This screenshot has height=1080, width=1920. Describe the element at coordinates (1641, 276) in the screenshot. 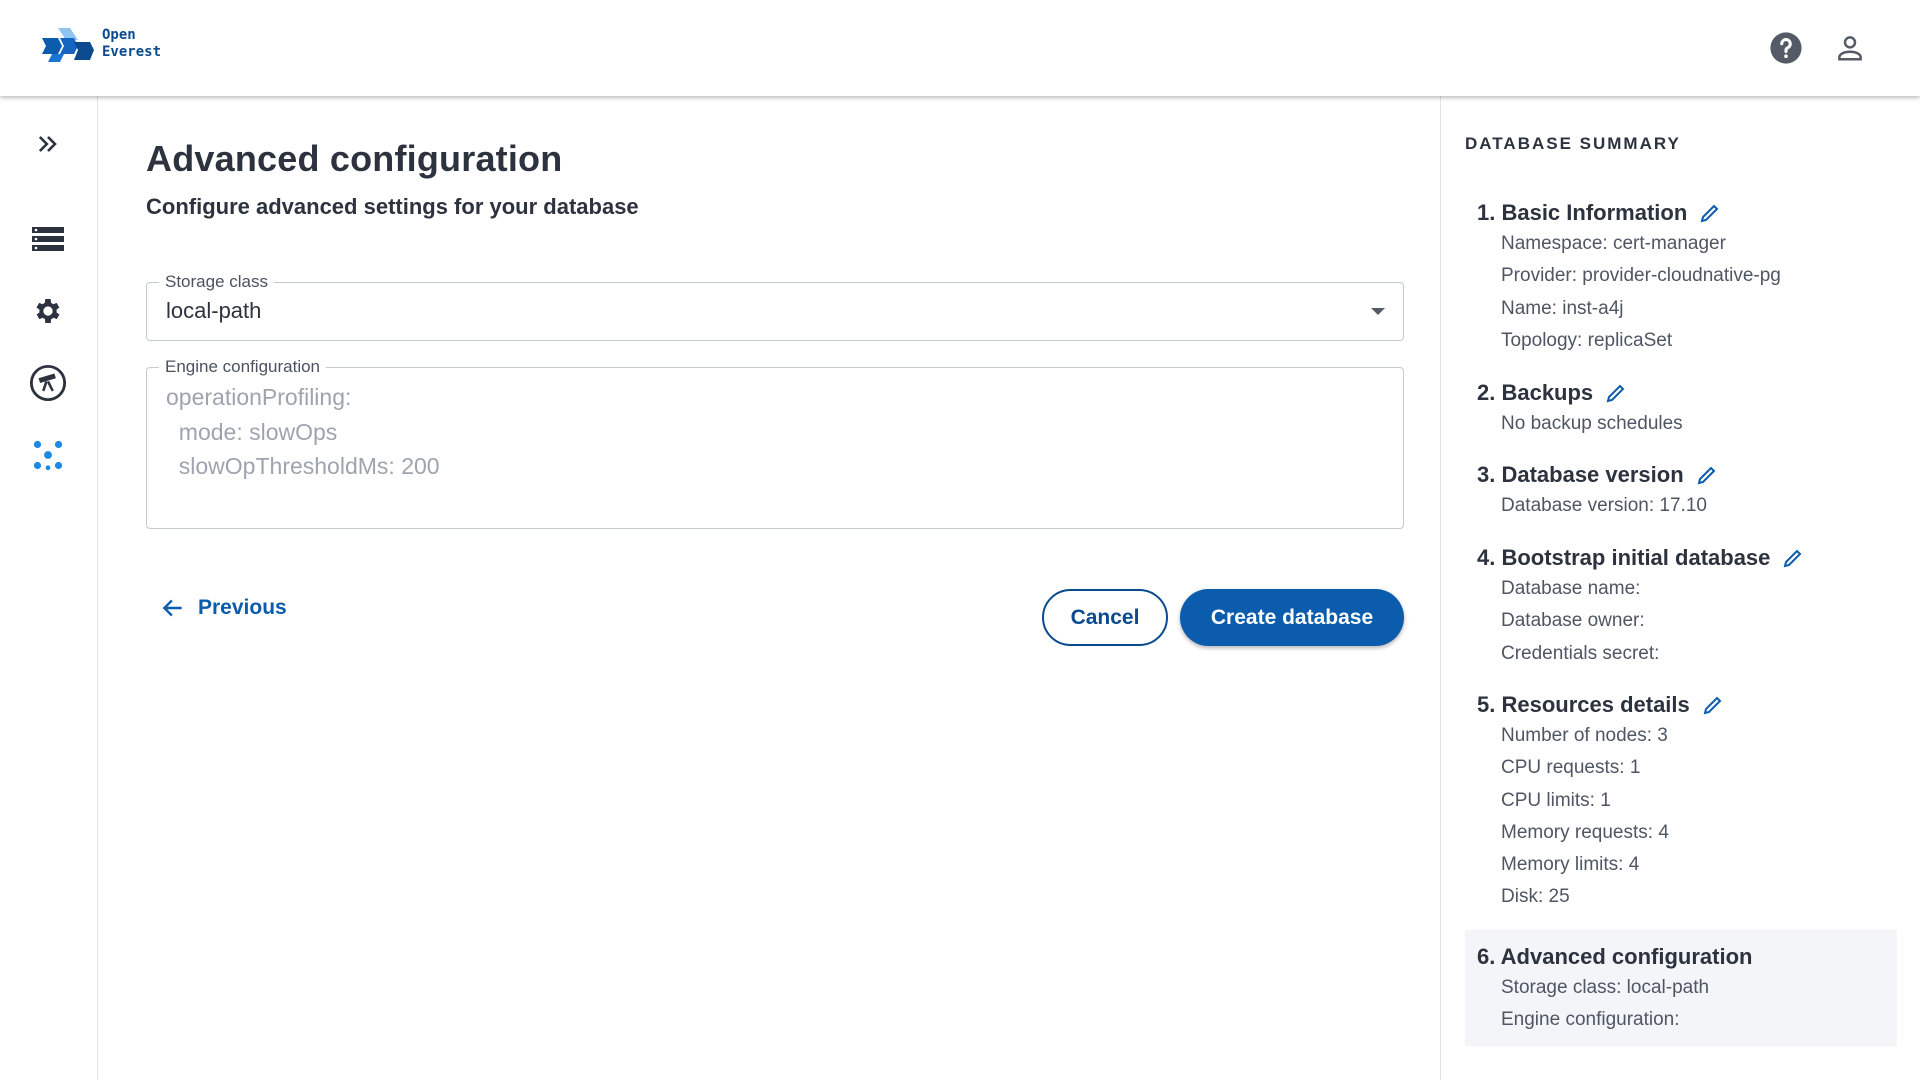

I see `summary-line: Provider: provider-cloudnative-pg` at that location.